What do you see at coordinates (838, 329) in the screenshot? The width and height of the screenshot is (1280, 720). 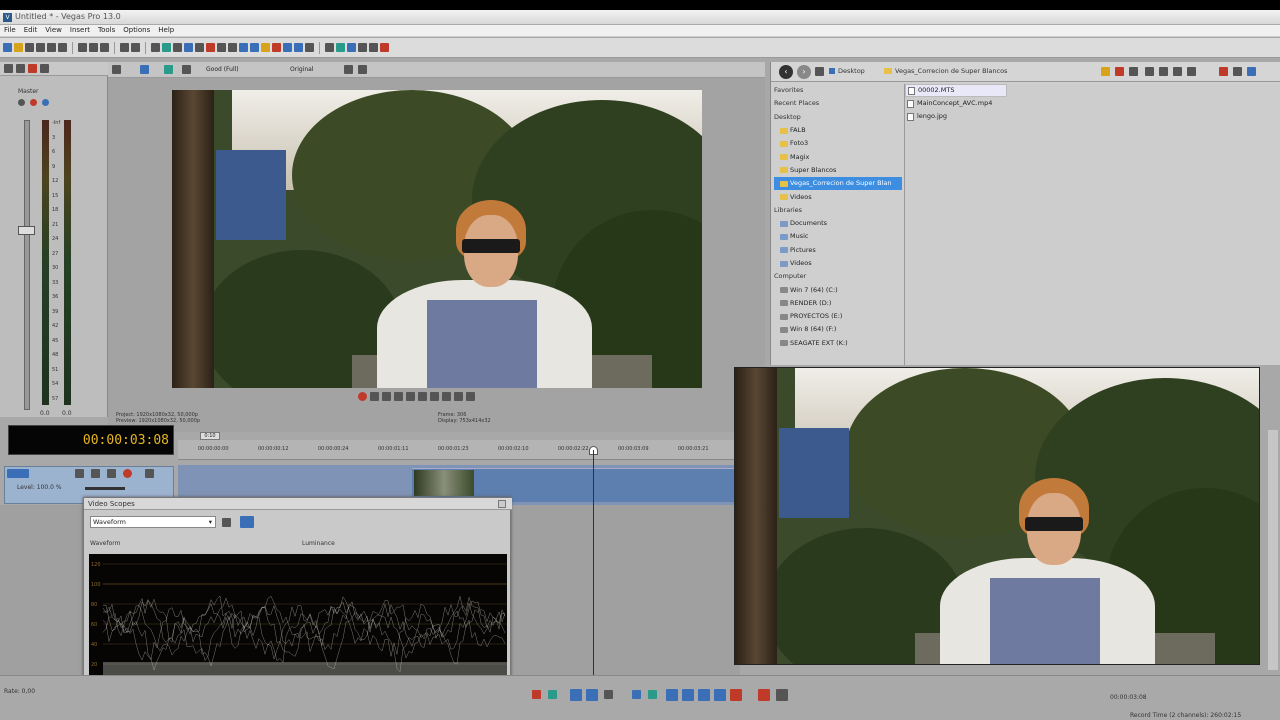 I see `tree-item: Win 8 (64) (F:)` at bounding box center [838, 329].